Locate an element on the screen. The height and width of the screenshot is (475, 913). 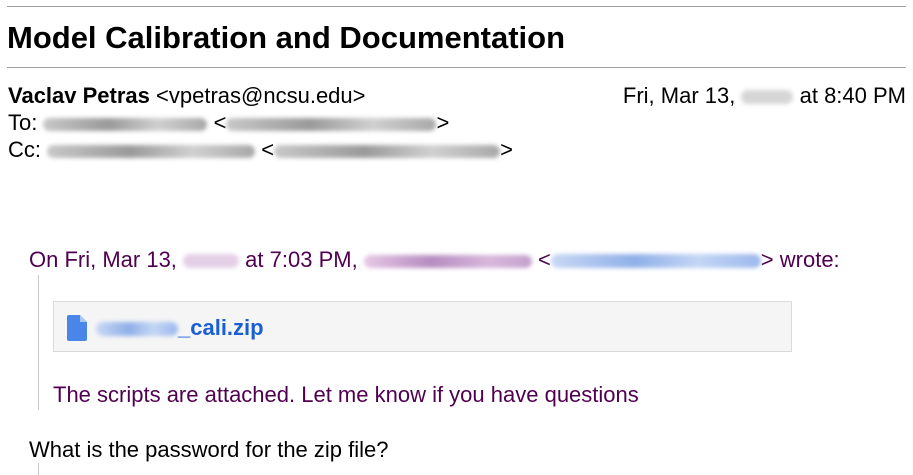
redacted-attachment-prefix is located at coordinates (137, 329).